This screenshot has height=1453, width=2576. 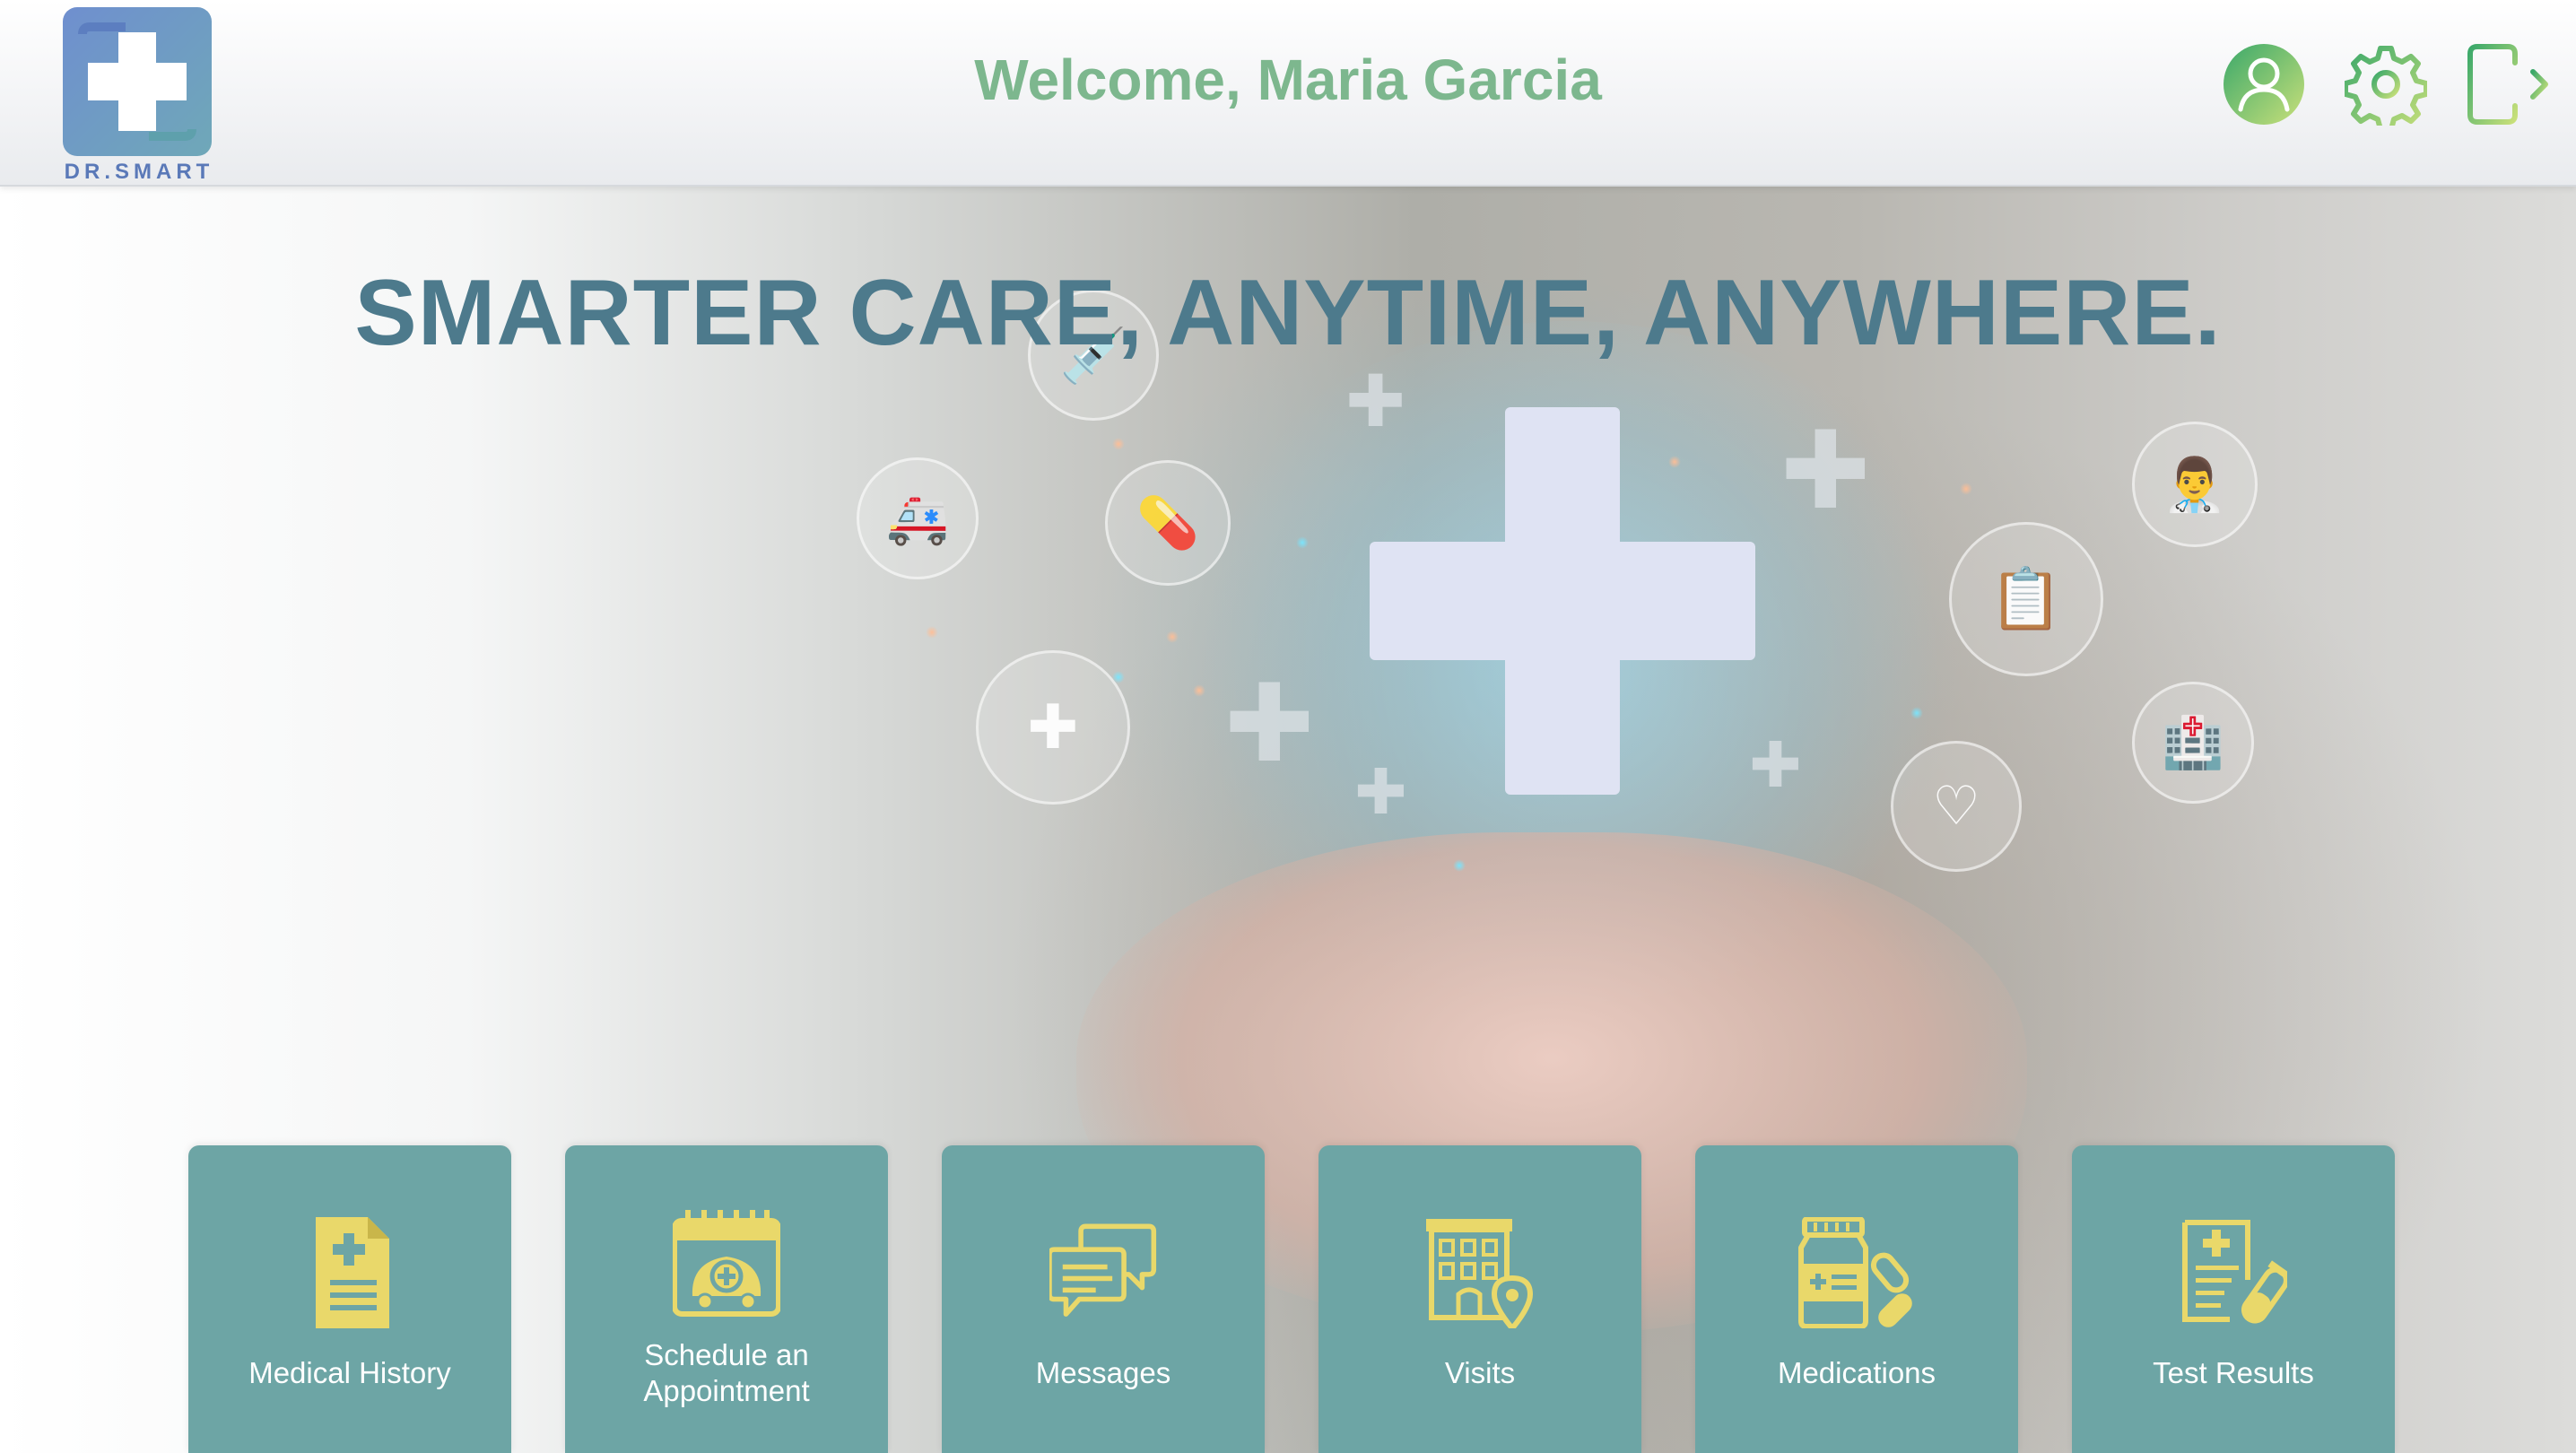 I want to click on pill-bottle-icon, so click(x=1855, y=1272).